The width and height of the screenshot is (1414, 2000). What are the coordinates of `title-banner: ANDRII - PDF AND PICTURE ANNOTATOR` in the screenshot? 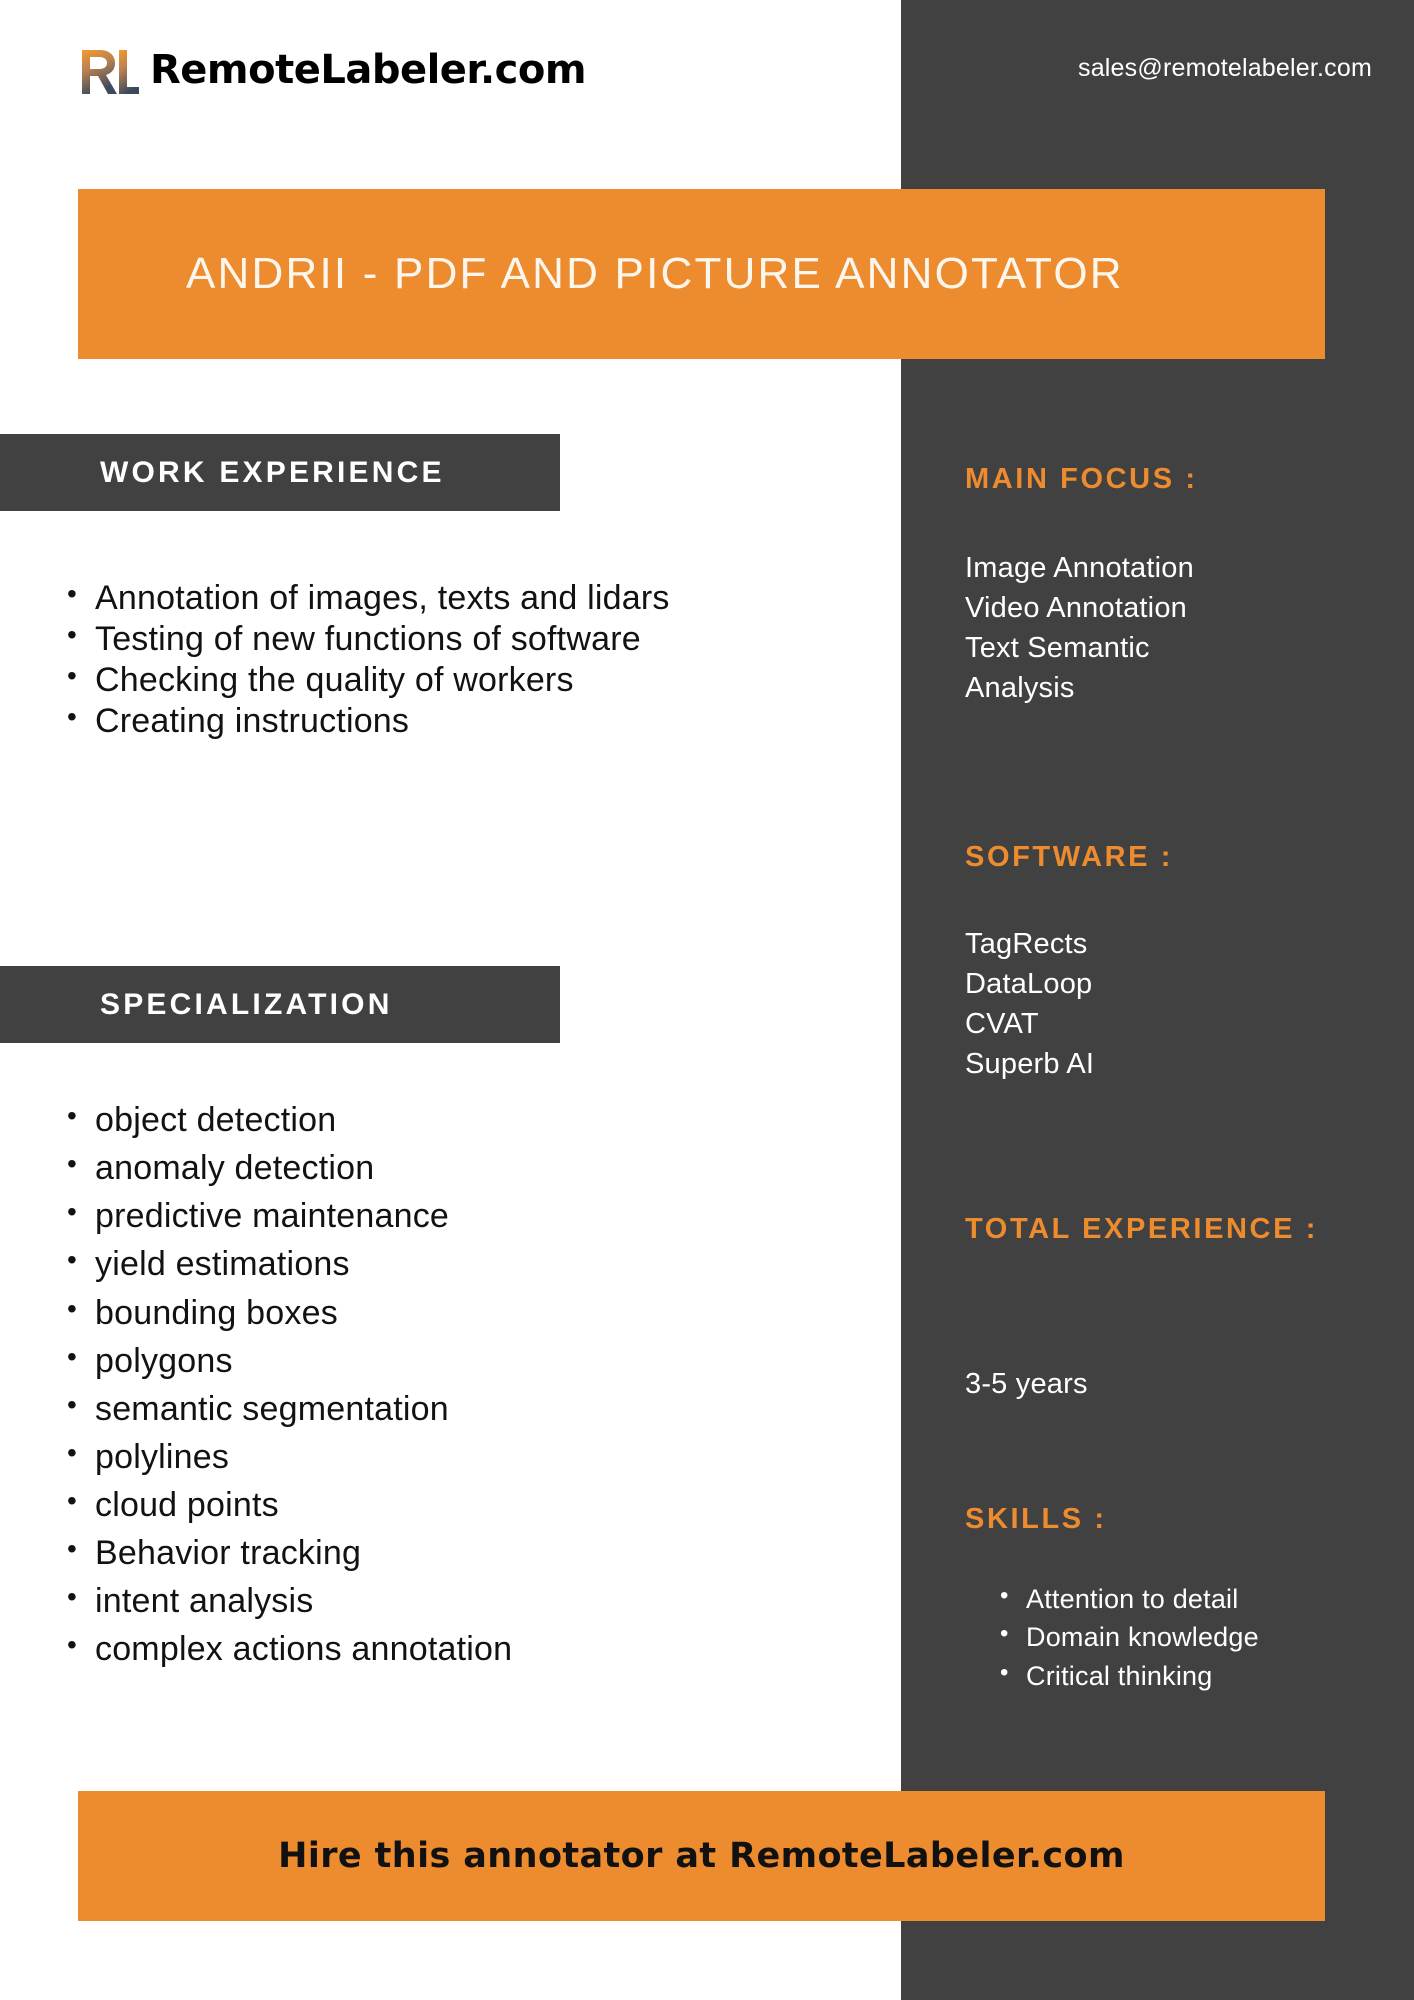 It's located at (701, 274).